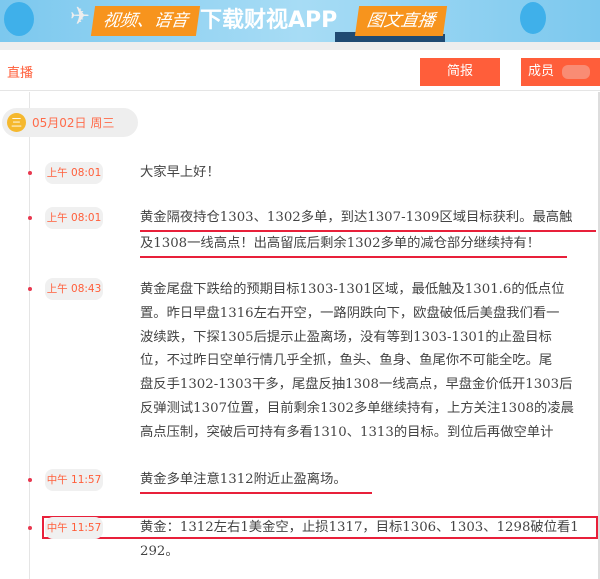  Describe the element at coordinates (300, 46) in the screenshot. I see `divider` at that location.